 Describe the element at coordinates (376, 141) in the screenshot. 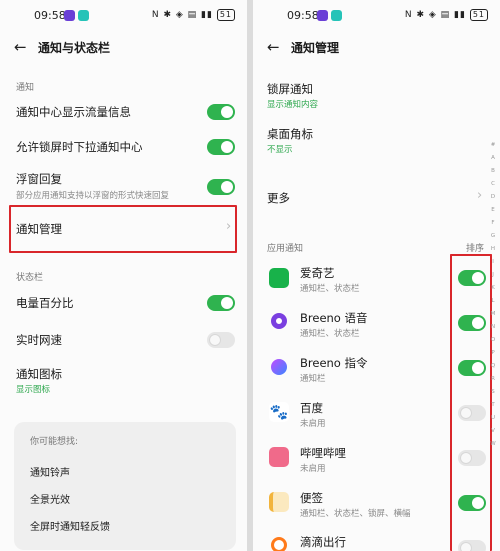

I see `setting-row-desktop-badge: 桌面角标 不显示` at that location.